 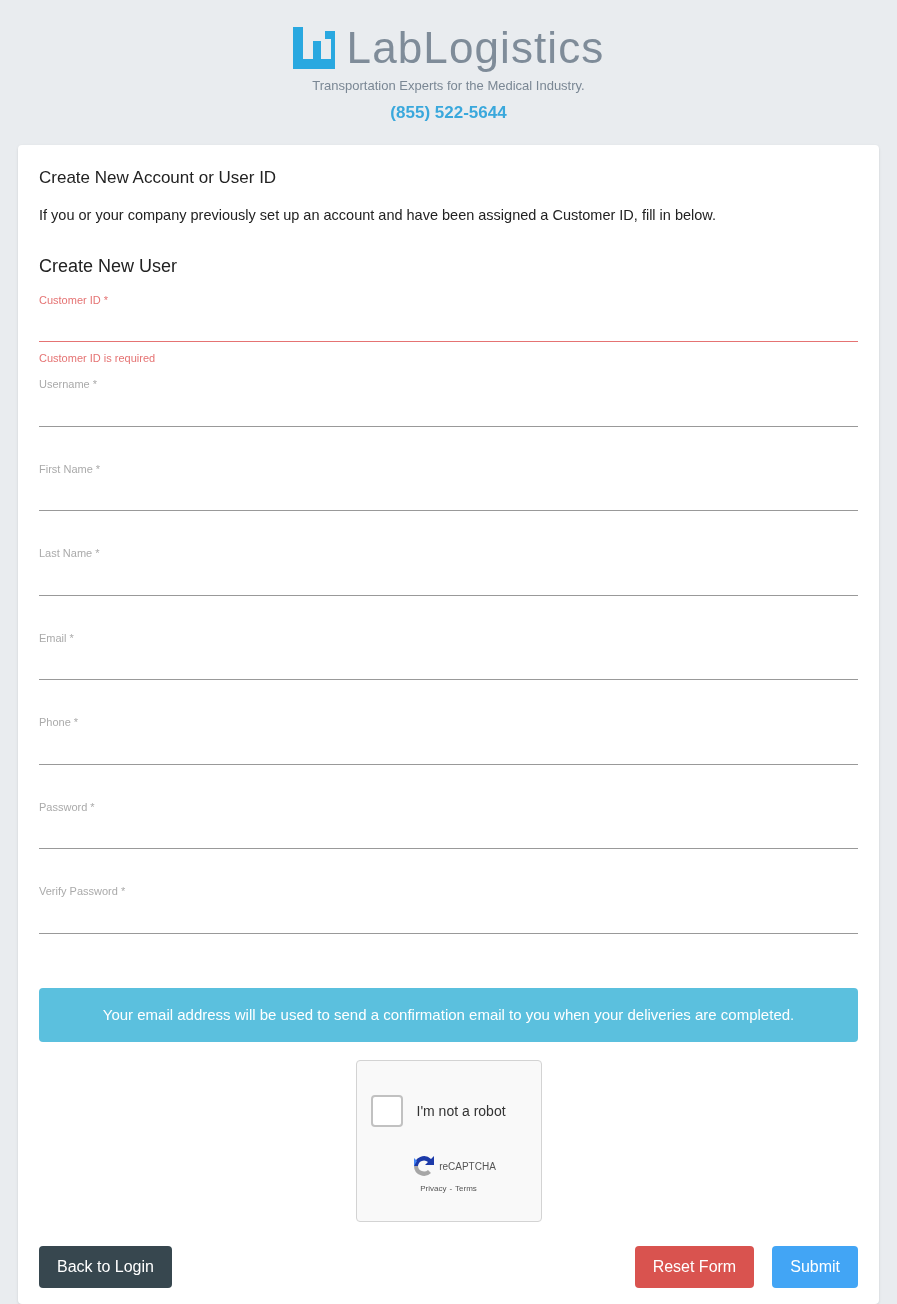 I want to click on card-title: Create New Account or User ID, so click(x=158, y=178).